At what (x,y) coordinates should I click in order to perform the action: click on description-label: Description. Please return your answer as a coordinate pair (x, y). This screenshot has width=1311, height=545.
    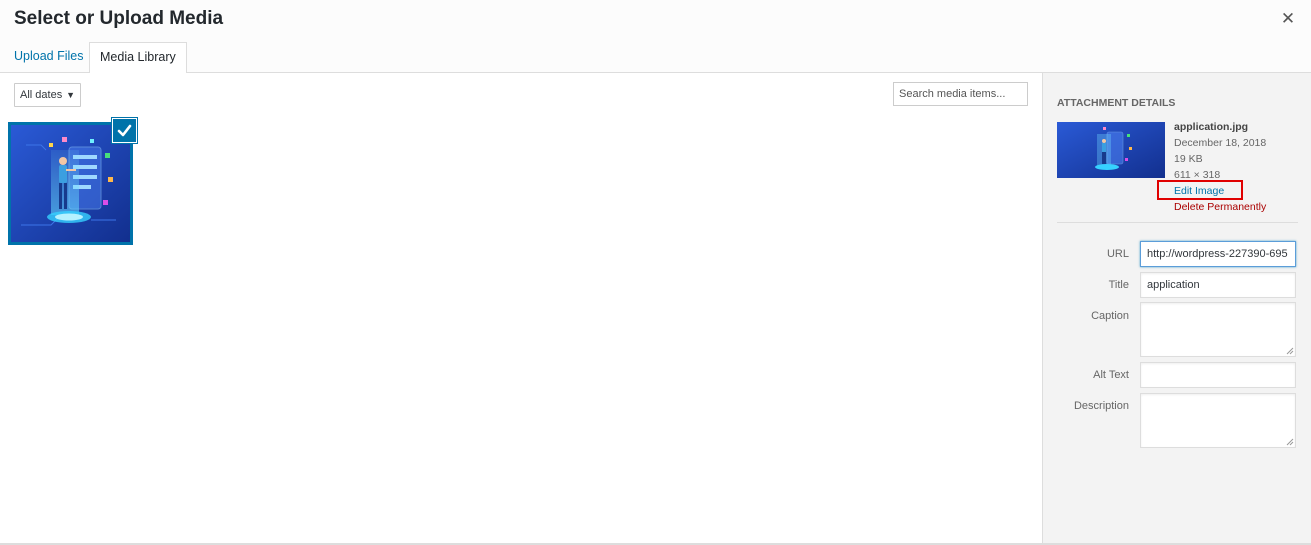
    Looking at the image, I should click on (1101, 406).